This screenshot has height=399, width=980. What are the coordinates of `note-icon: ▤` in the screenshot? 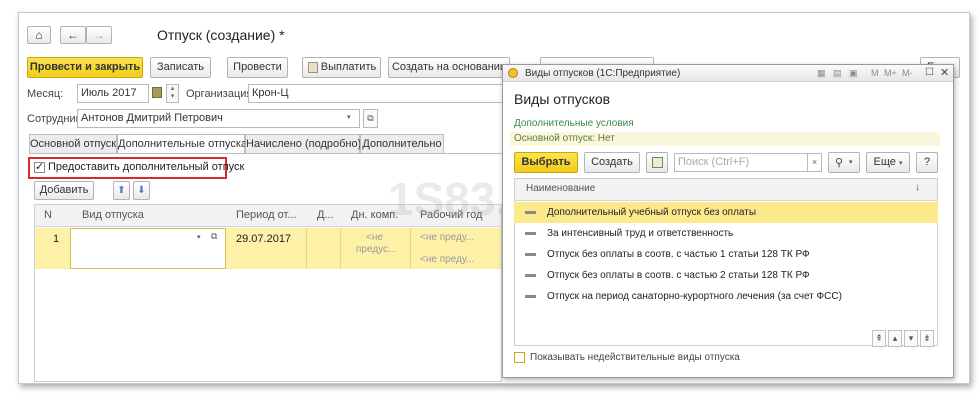 It's located at (837, 73).